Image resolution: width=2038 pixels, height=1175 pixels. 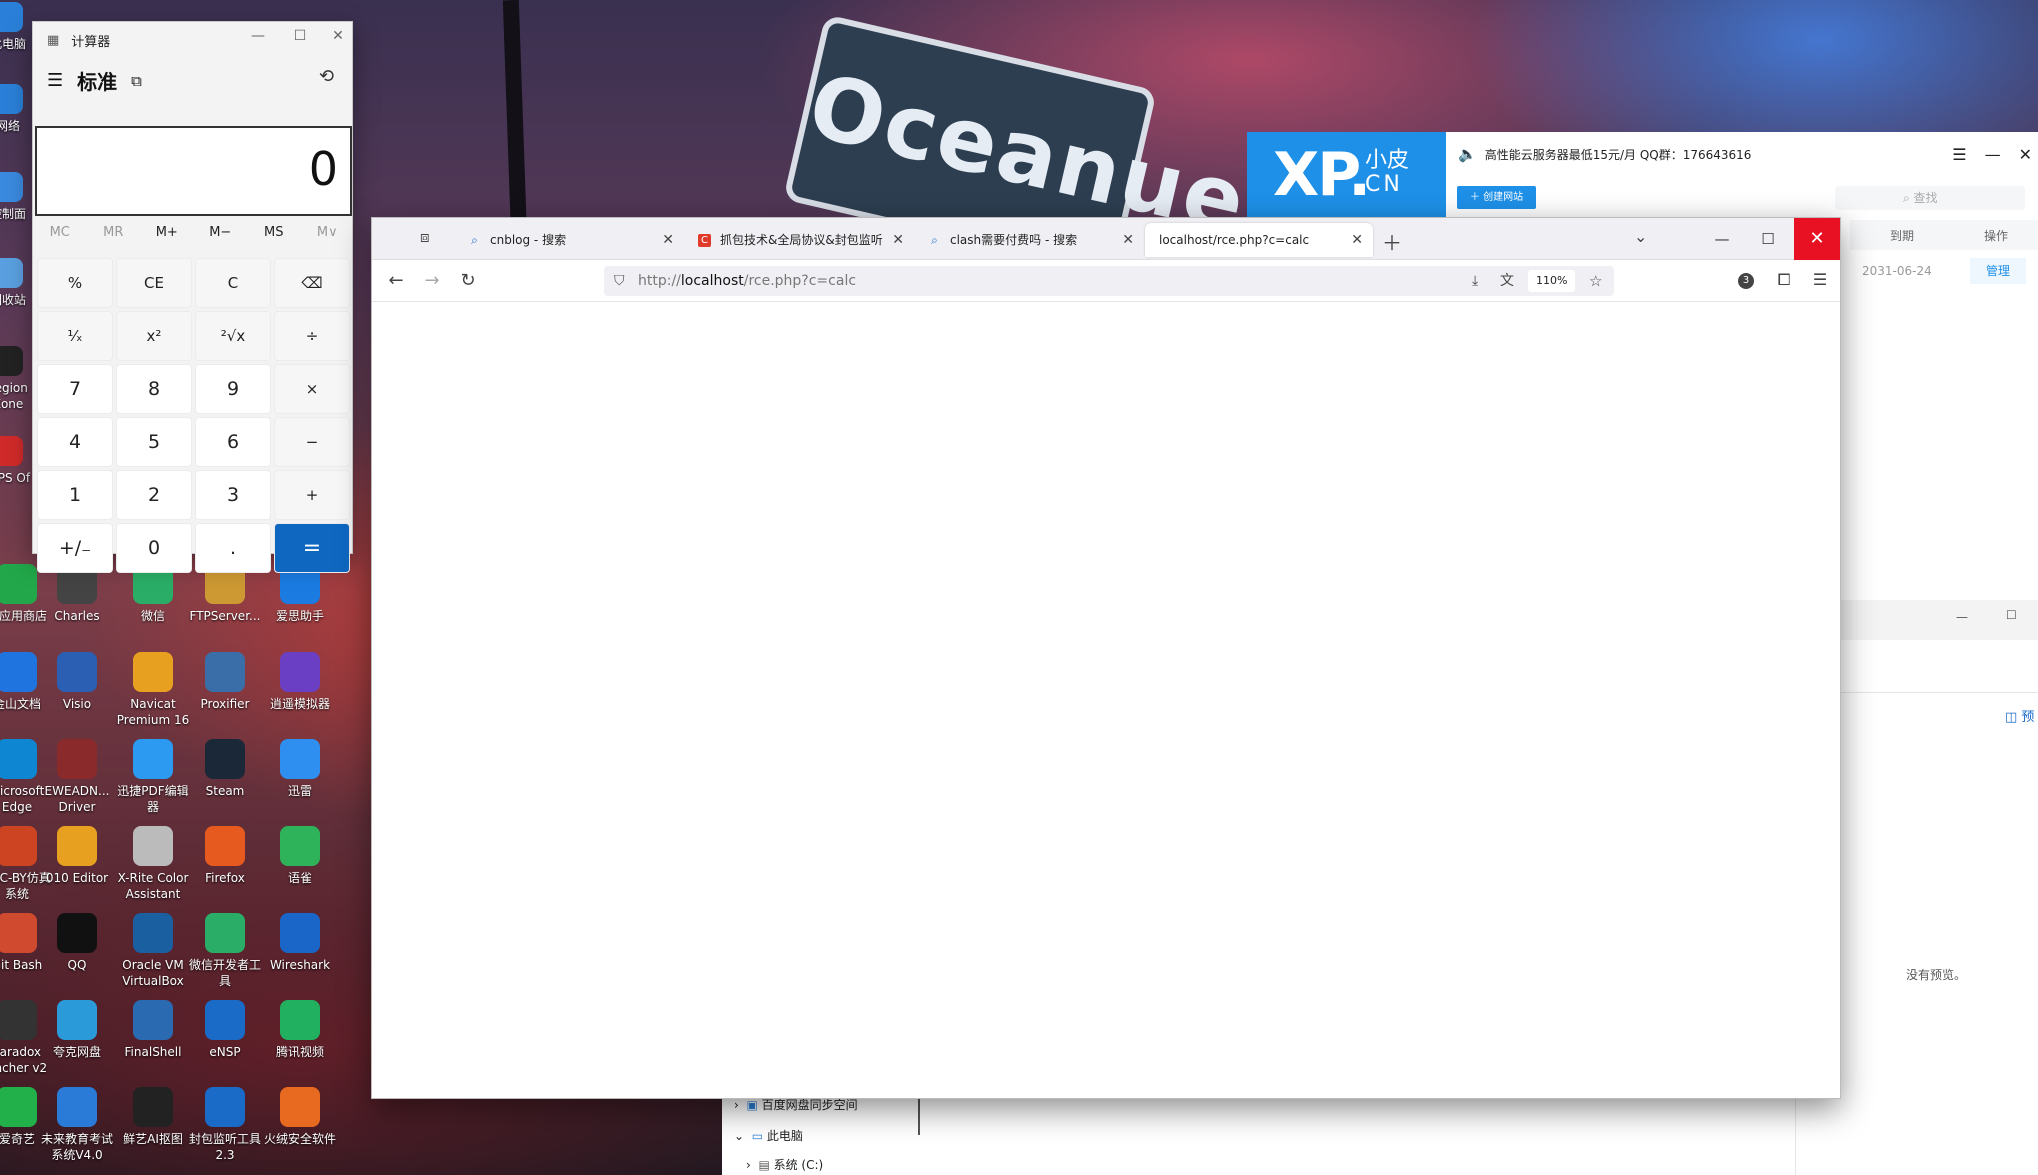 What do you see at coordinates (300, 1117) in the screenshot?
I see `desktop-icon: 火绒安全软件` at bounding box center [300, 1117].